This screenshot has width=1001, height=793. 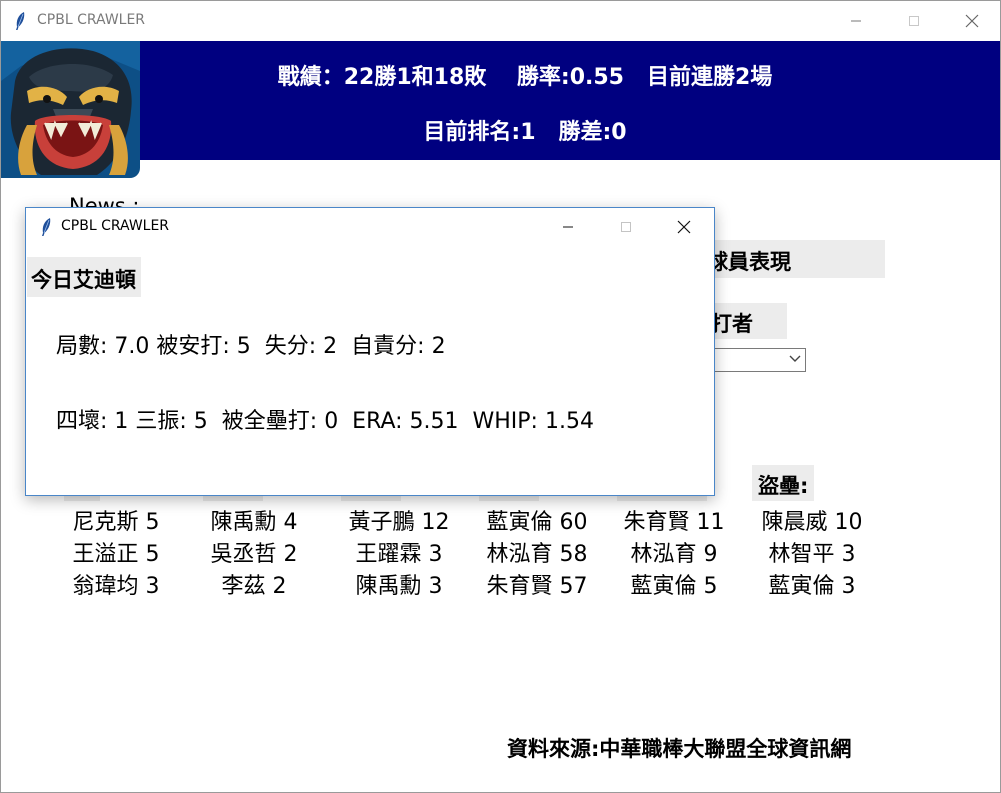 I want to click on stat-column-3: 黃子鵬 12 王躍霖 3 陳禹勳 3, so click(x=399, y=555).